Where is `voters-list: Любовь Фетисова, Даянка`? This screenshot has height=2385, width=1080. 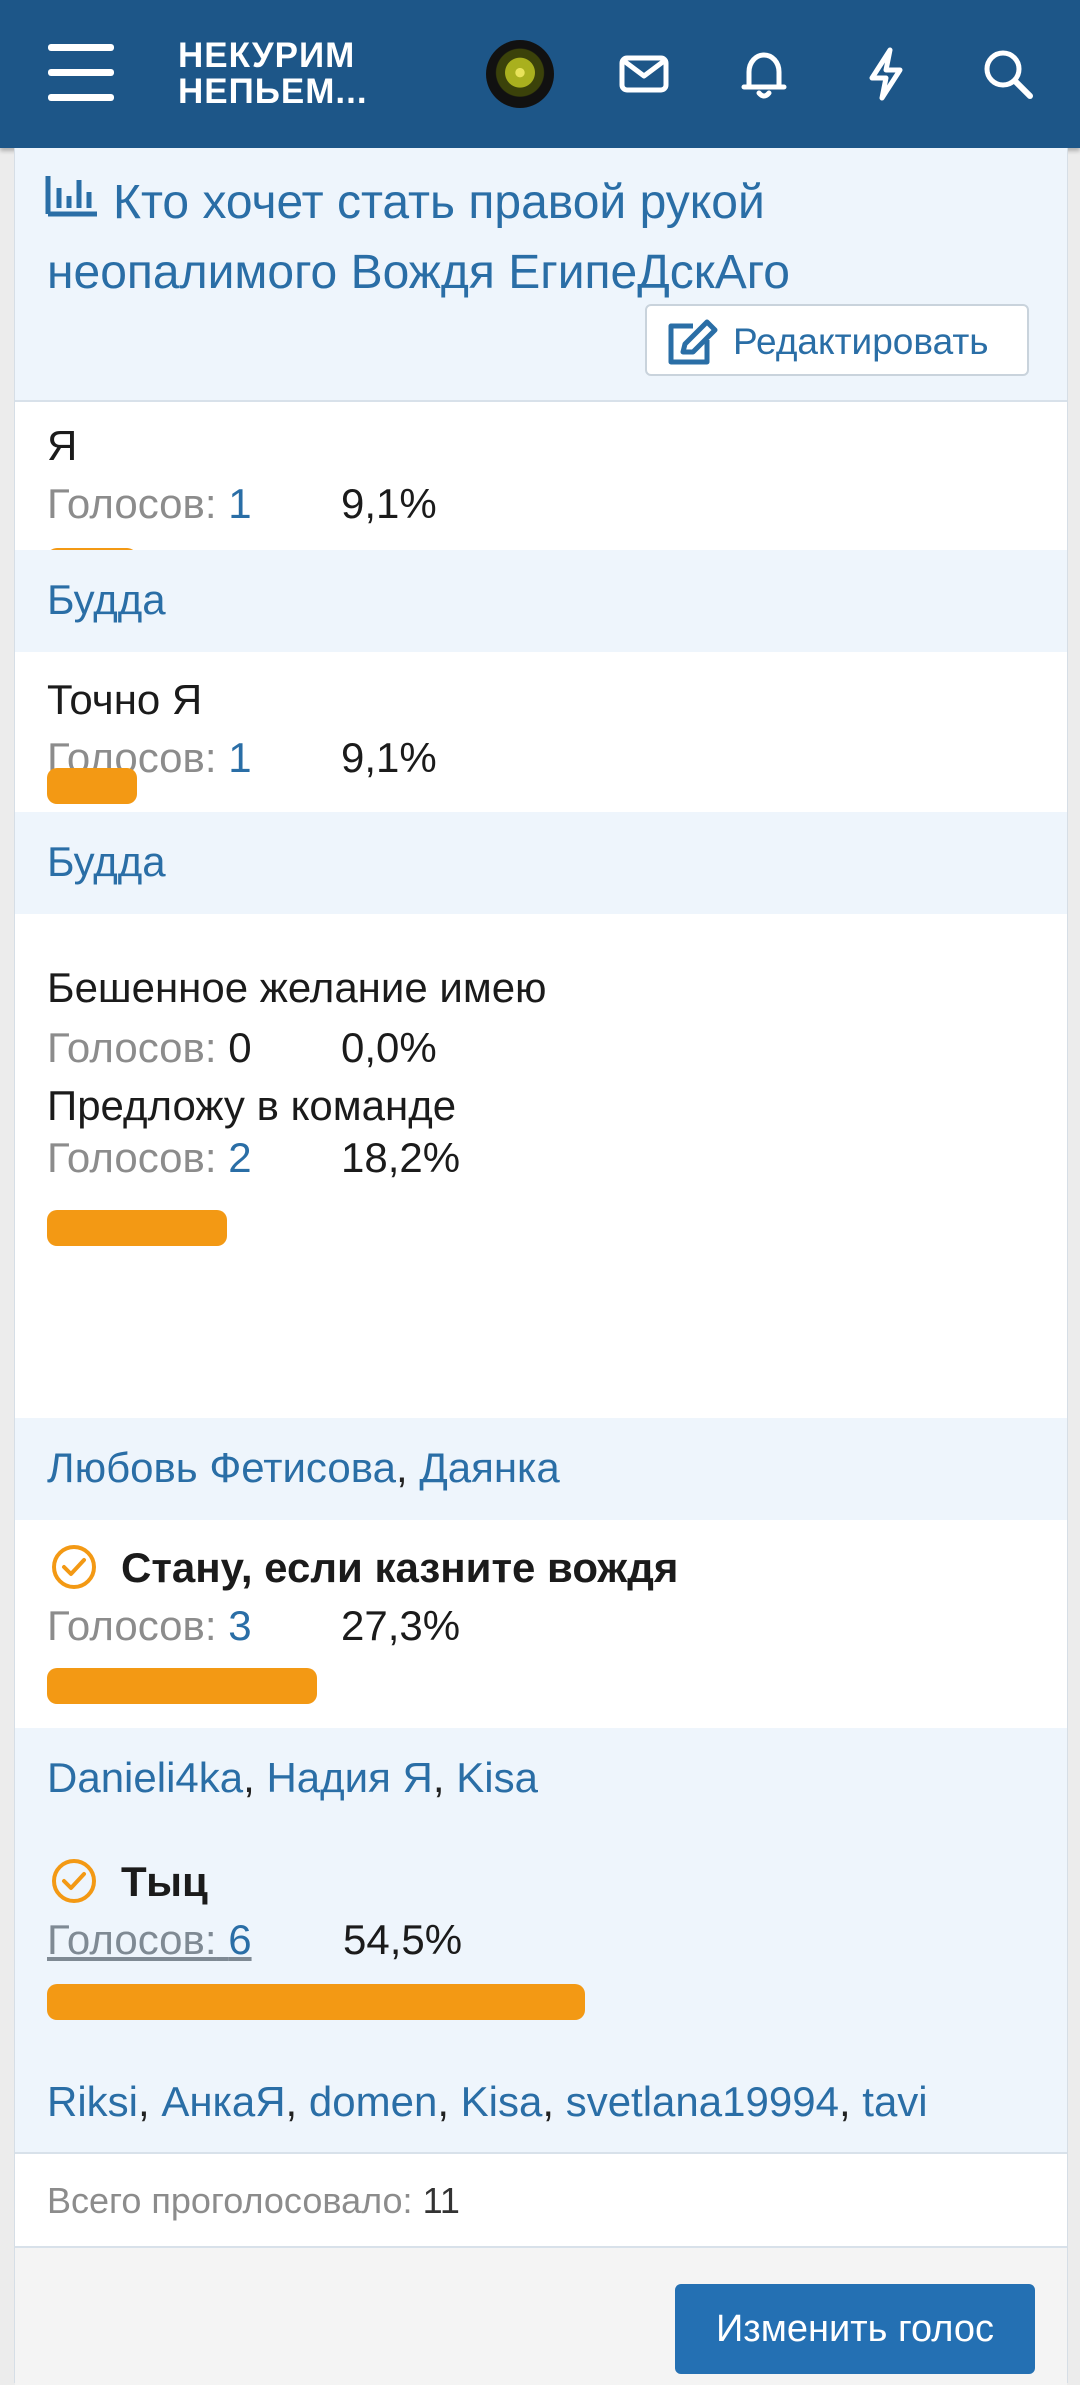
voters-list: Любовь Фетисова, Даянка is located at coordinates (541, 1469).